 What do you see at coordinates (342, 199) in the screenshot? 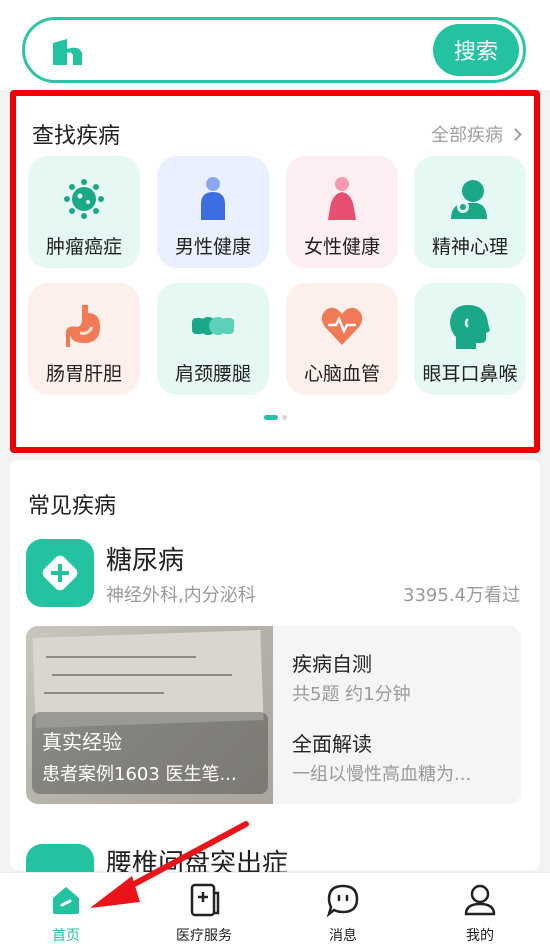
I see `female-icon` at bounding box center [342, 199].